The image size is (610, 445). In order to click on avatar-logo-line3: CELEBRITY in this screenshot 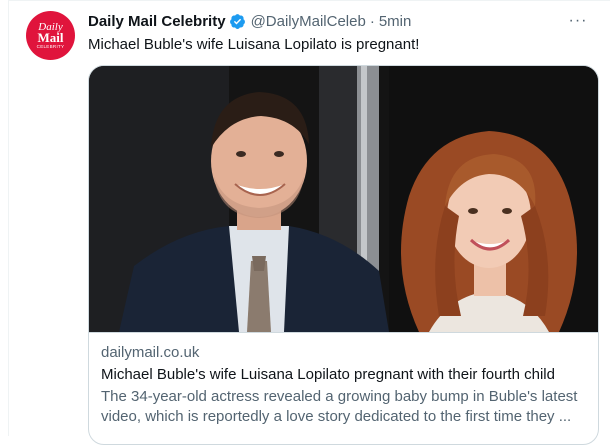, I will do `click(50, 46)`.